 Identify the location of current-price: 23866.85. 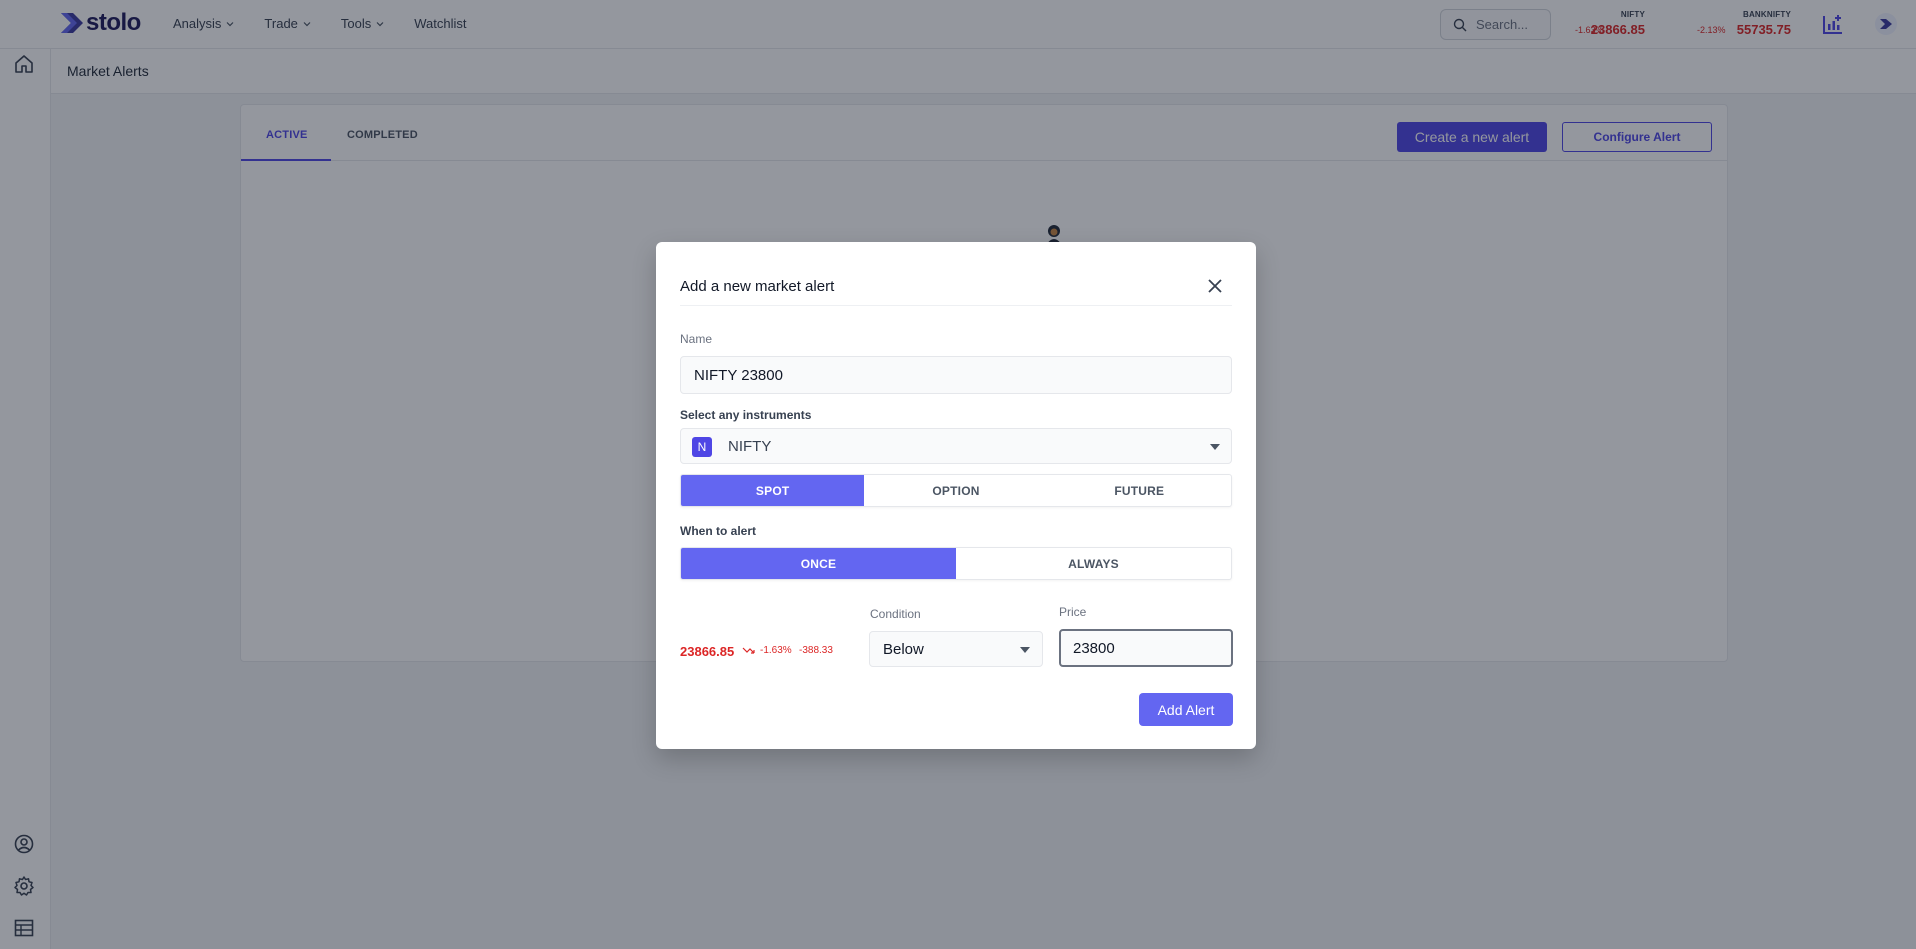
(707, 651).